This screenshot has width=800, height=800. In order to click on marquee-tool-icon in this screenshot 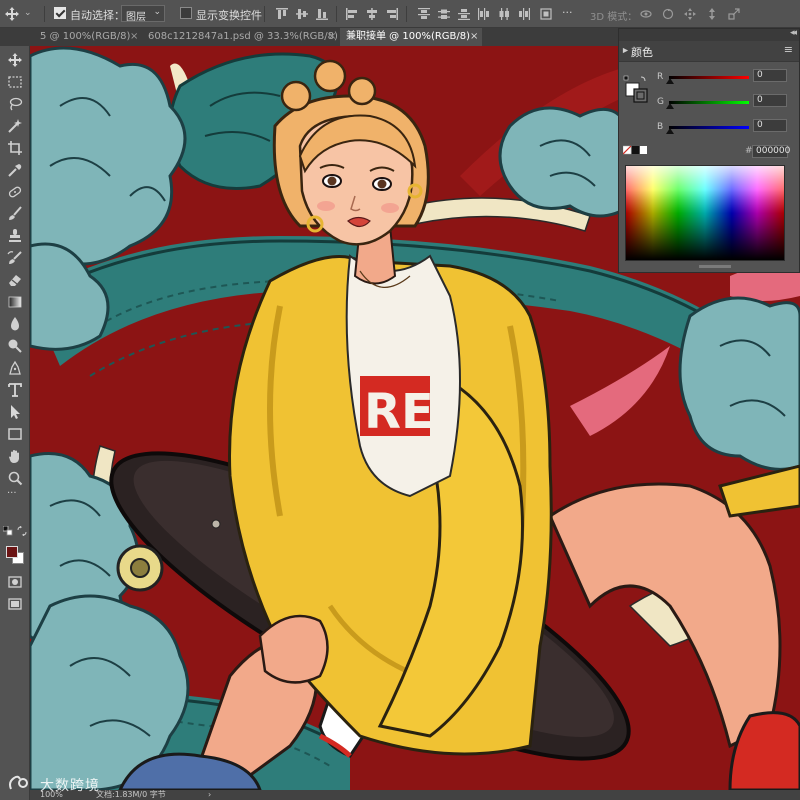, I will do `click(15, 82)`.